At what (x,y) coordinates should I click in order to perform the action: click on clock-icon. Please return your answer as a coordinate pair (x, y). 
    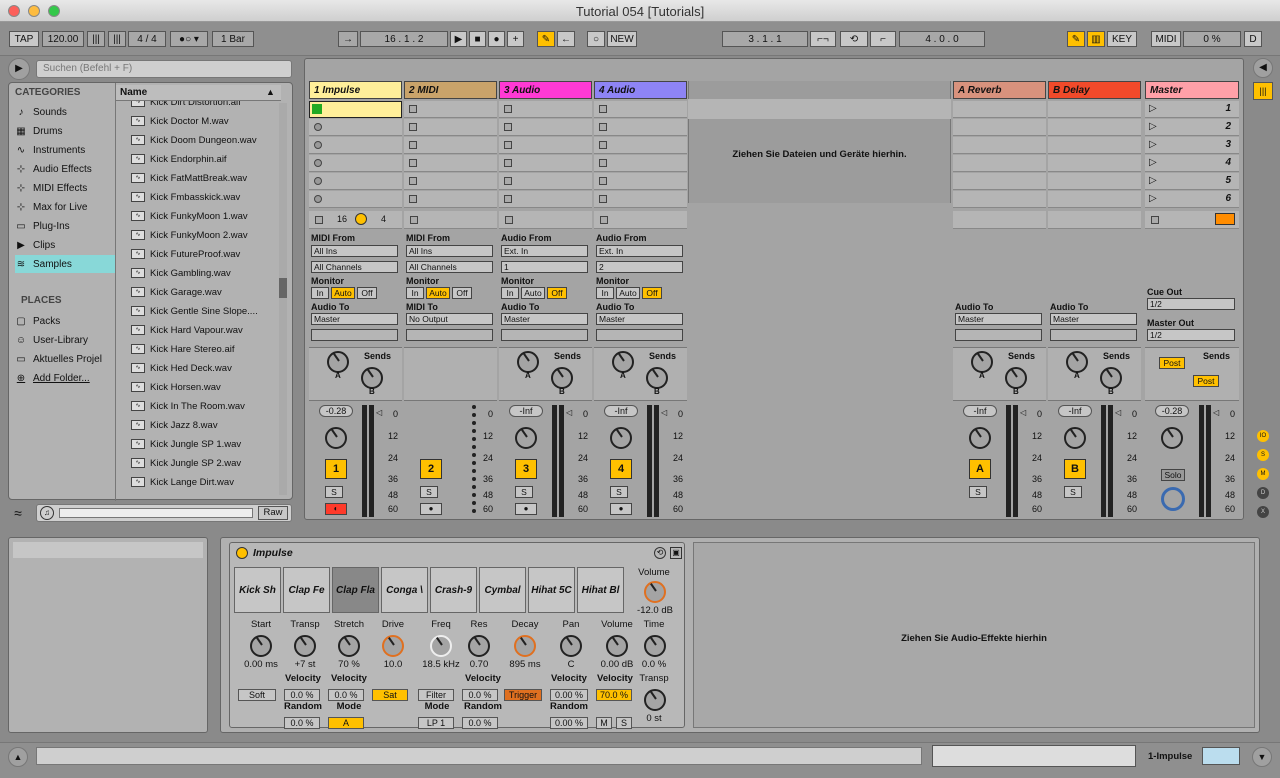
    Looking at the image, I should click on (361, 219).